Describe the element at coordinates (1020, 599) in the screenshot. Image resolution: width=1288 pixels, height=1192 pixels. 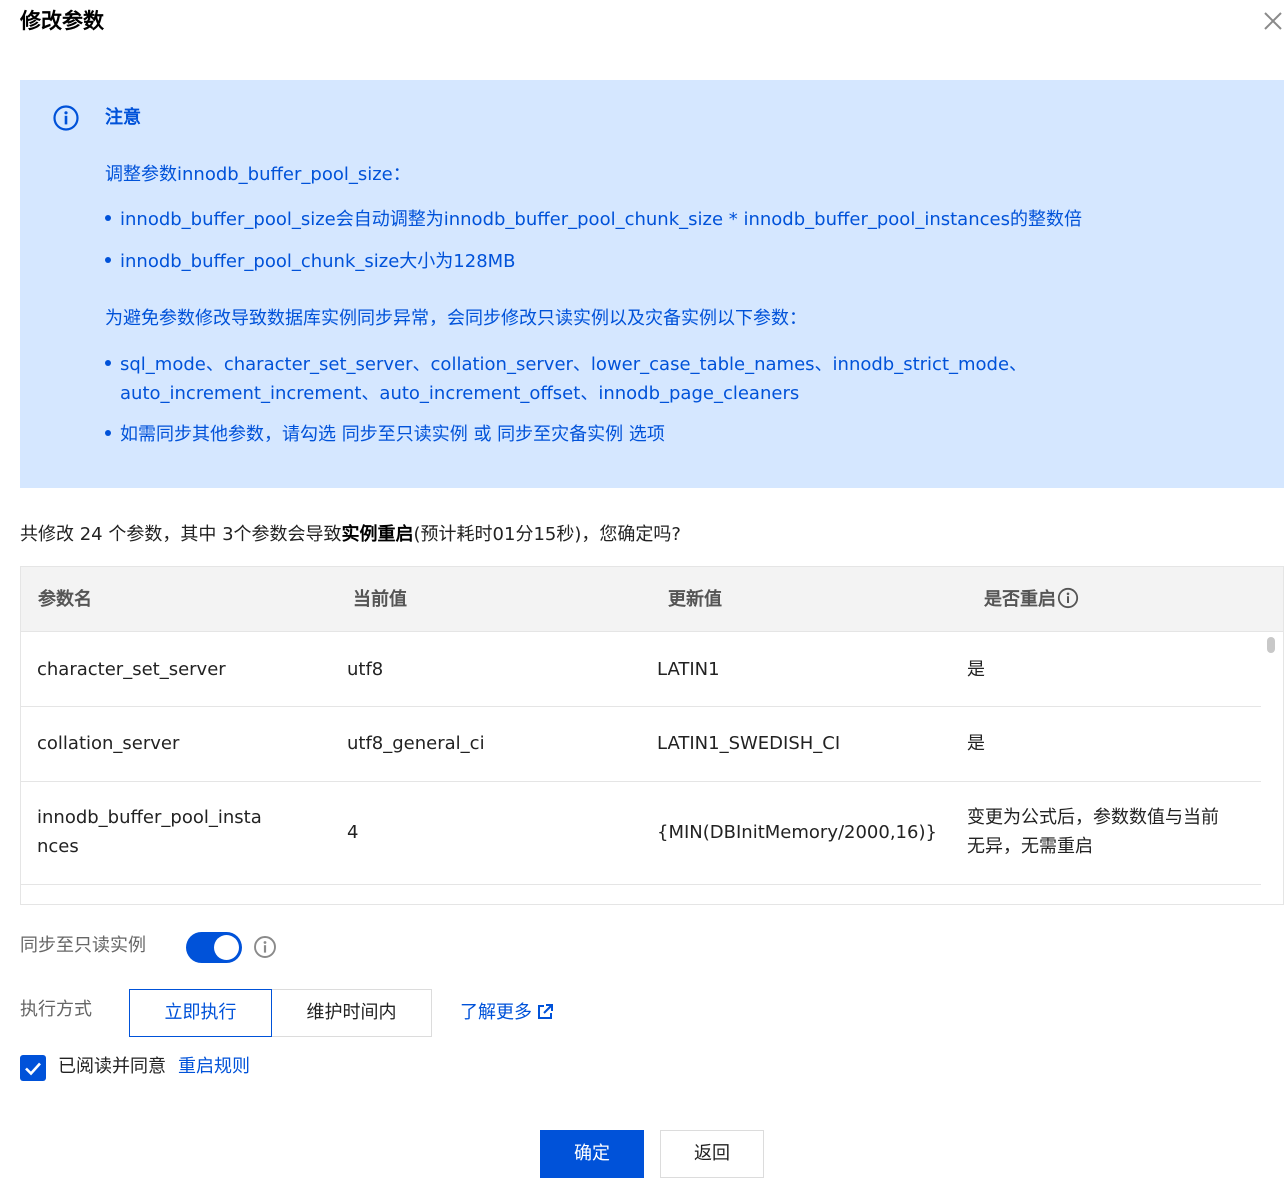
I see `header-restart-label: 是否重启` at that location.